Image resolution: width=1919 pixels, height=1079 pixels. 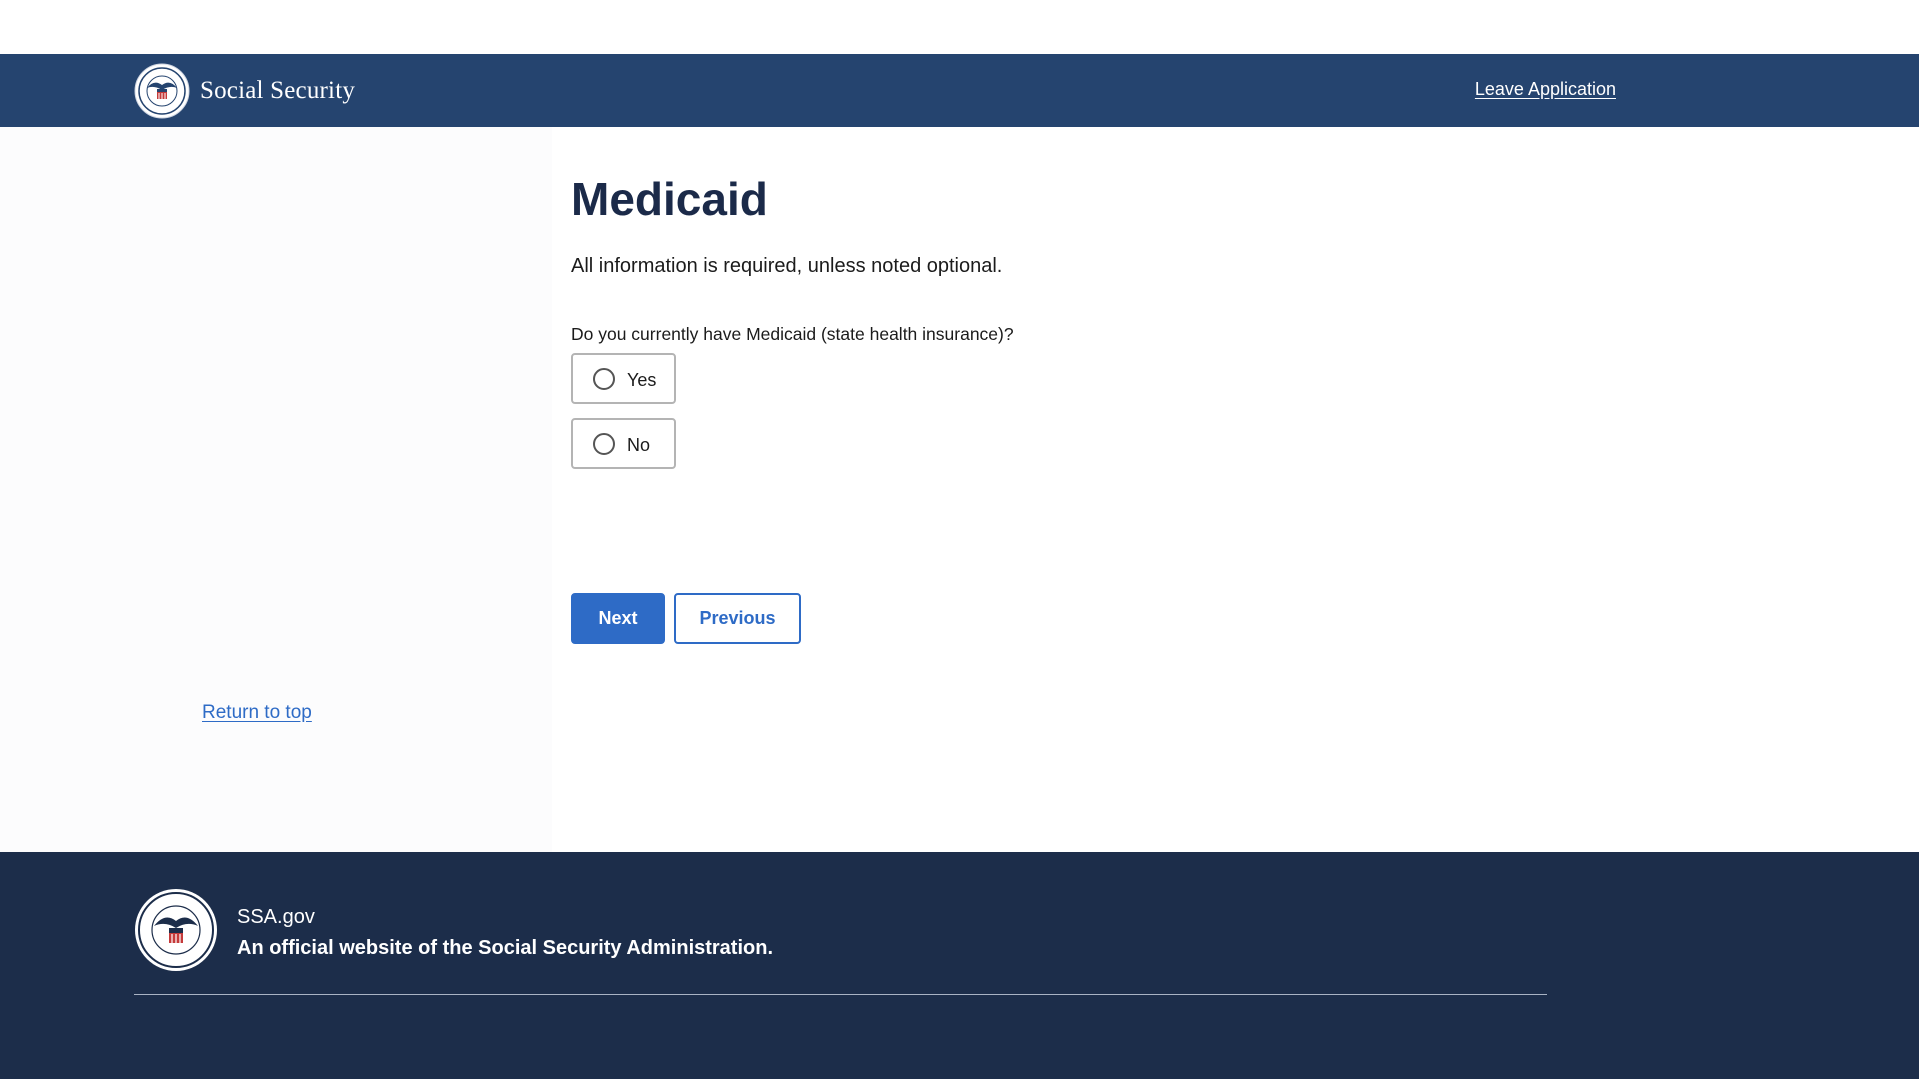 What do you see at coordinates (737, 618) in the screenshot?
I see `previous-button: Previous` at bounding box center [737, 618].